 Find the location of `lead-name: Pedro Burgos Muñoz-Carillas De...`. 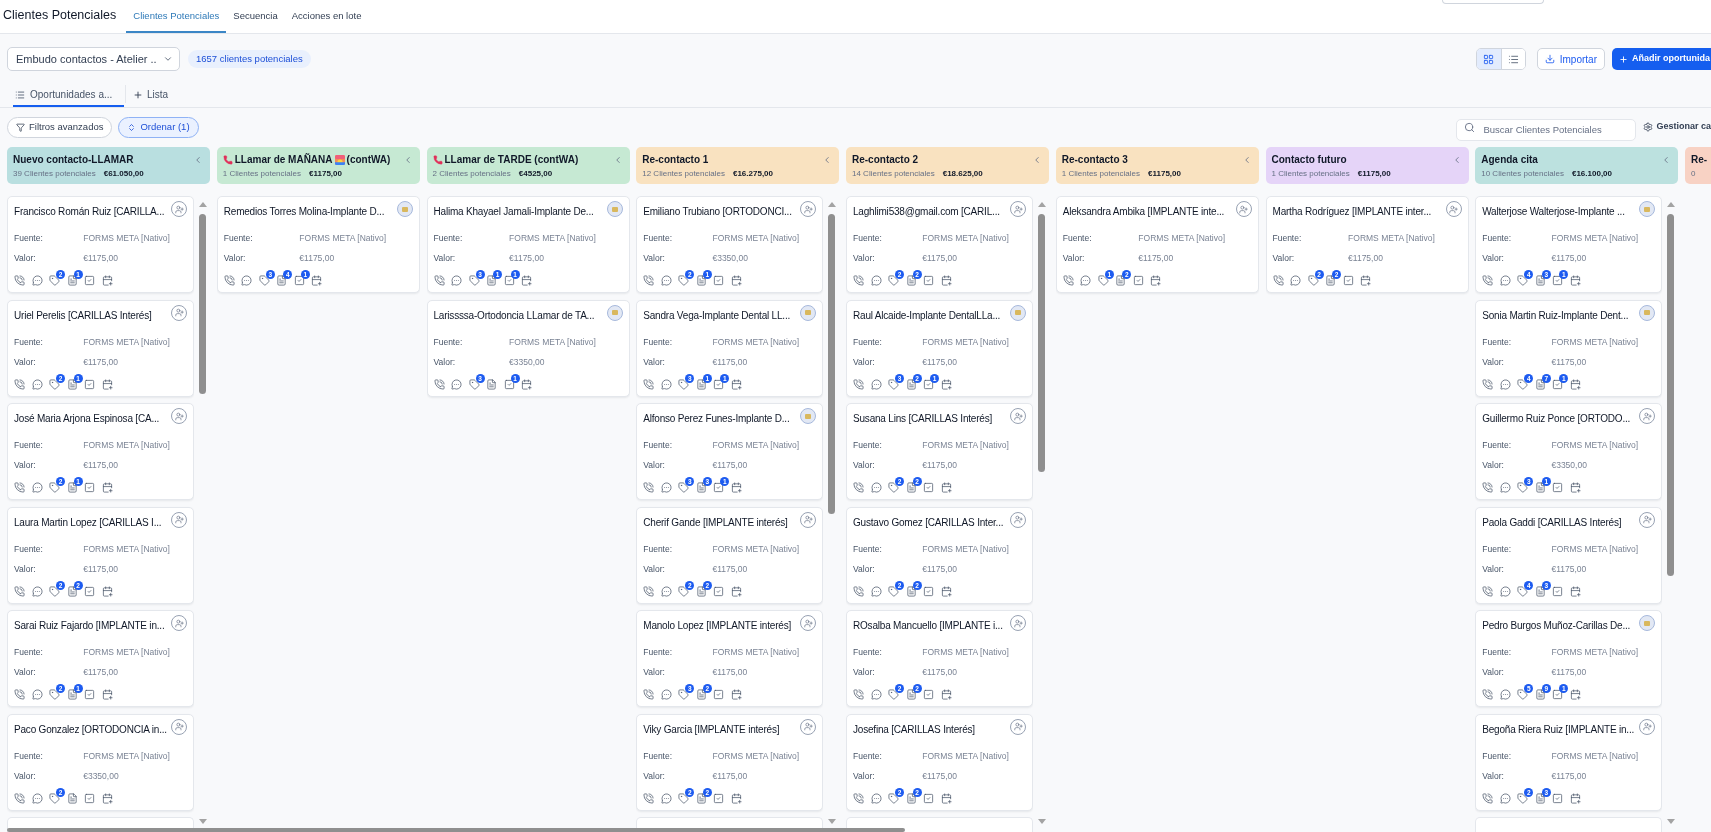

lead-name: Pedro Burgos Muñoz-Carillas De... is located at coordinates (1556, 626).